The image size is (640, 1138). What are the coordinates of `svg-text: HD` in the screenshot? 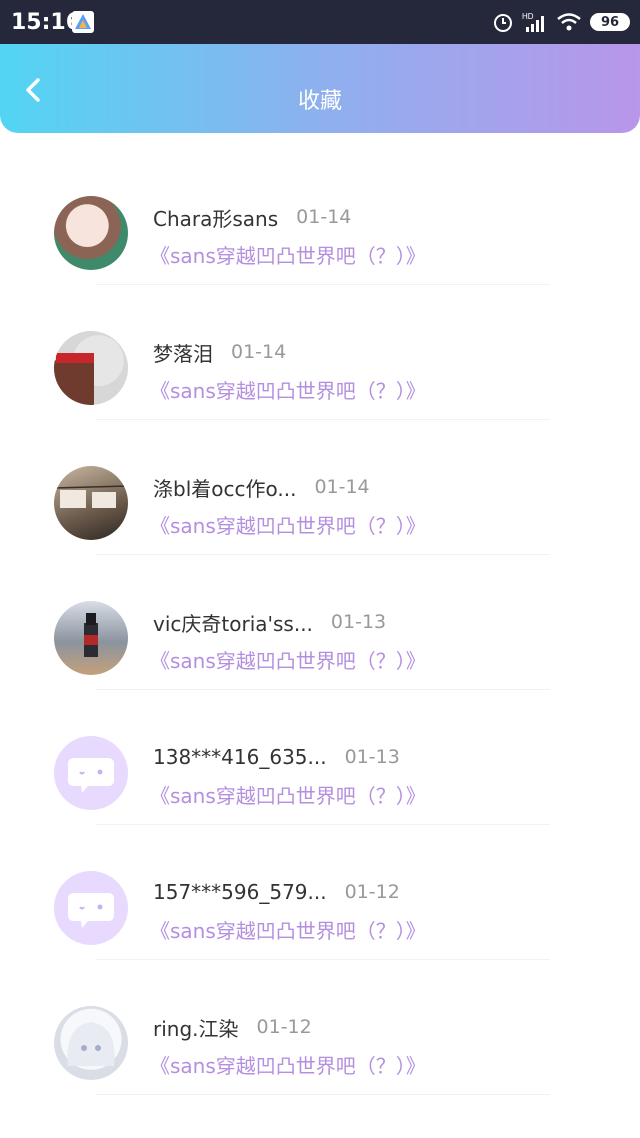 It's located at (528, 16).